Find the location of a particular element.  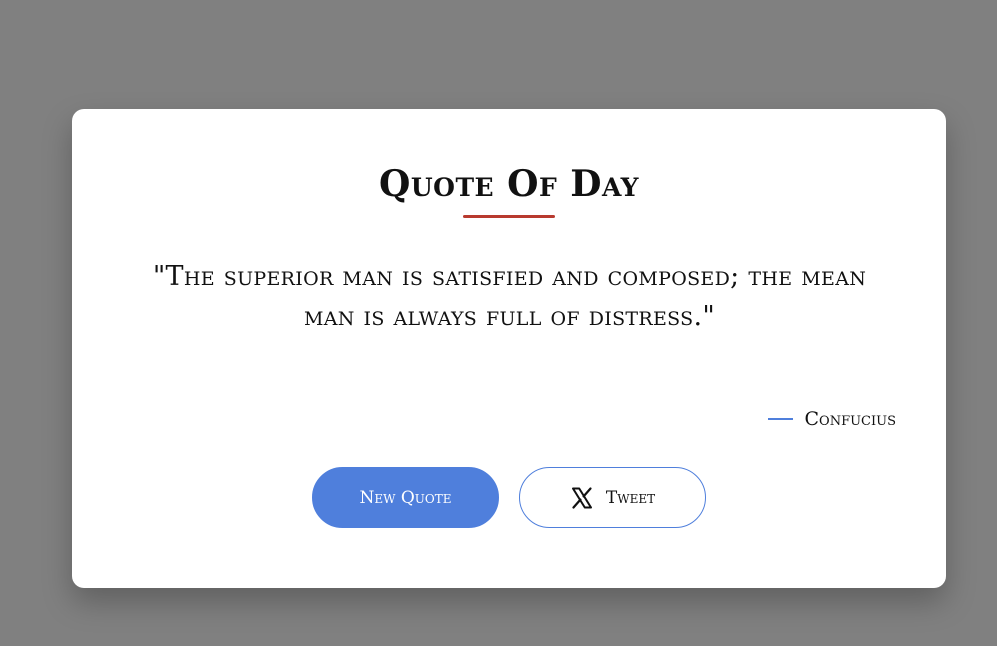

author-dash is located at coordinates (780, 419).